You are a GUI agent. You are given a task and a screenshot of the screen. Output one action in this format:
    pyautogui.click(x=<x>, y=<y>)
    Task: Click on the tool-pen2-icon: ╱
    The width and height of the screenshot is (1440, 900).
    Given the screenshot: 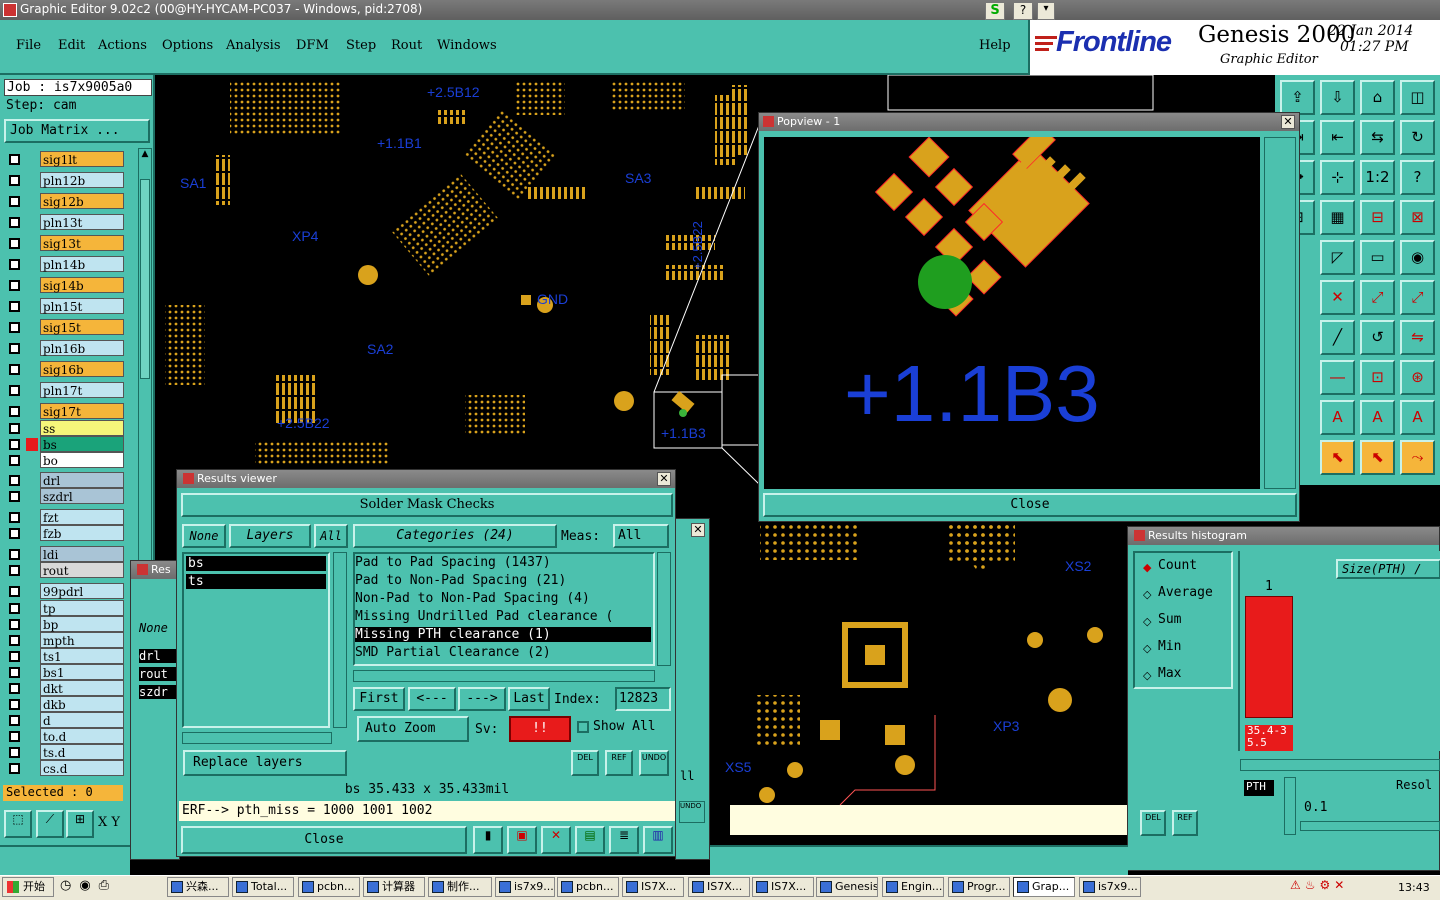 What is the action you would take?
    pyautogui.click(x=1337, y=337)
    